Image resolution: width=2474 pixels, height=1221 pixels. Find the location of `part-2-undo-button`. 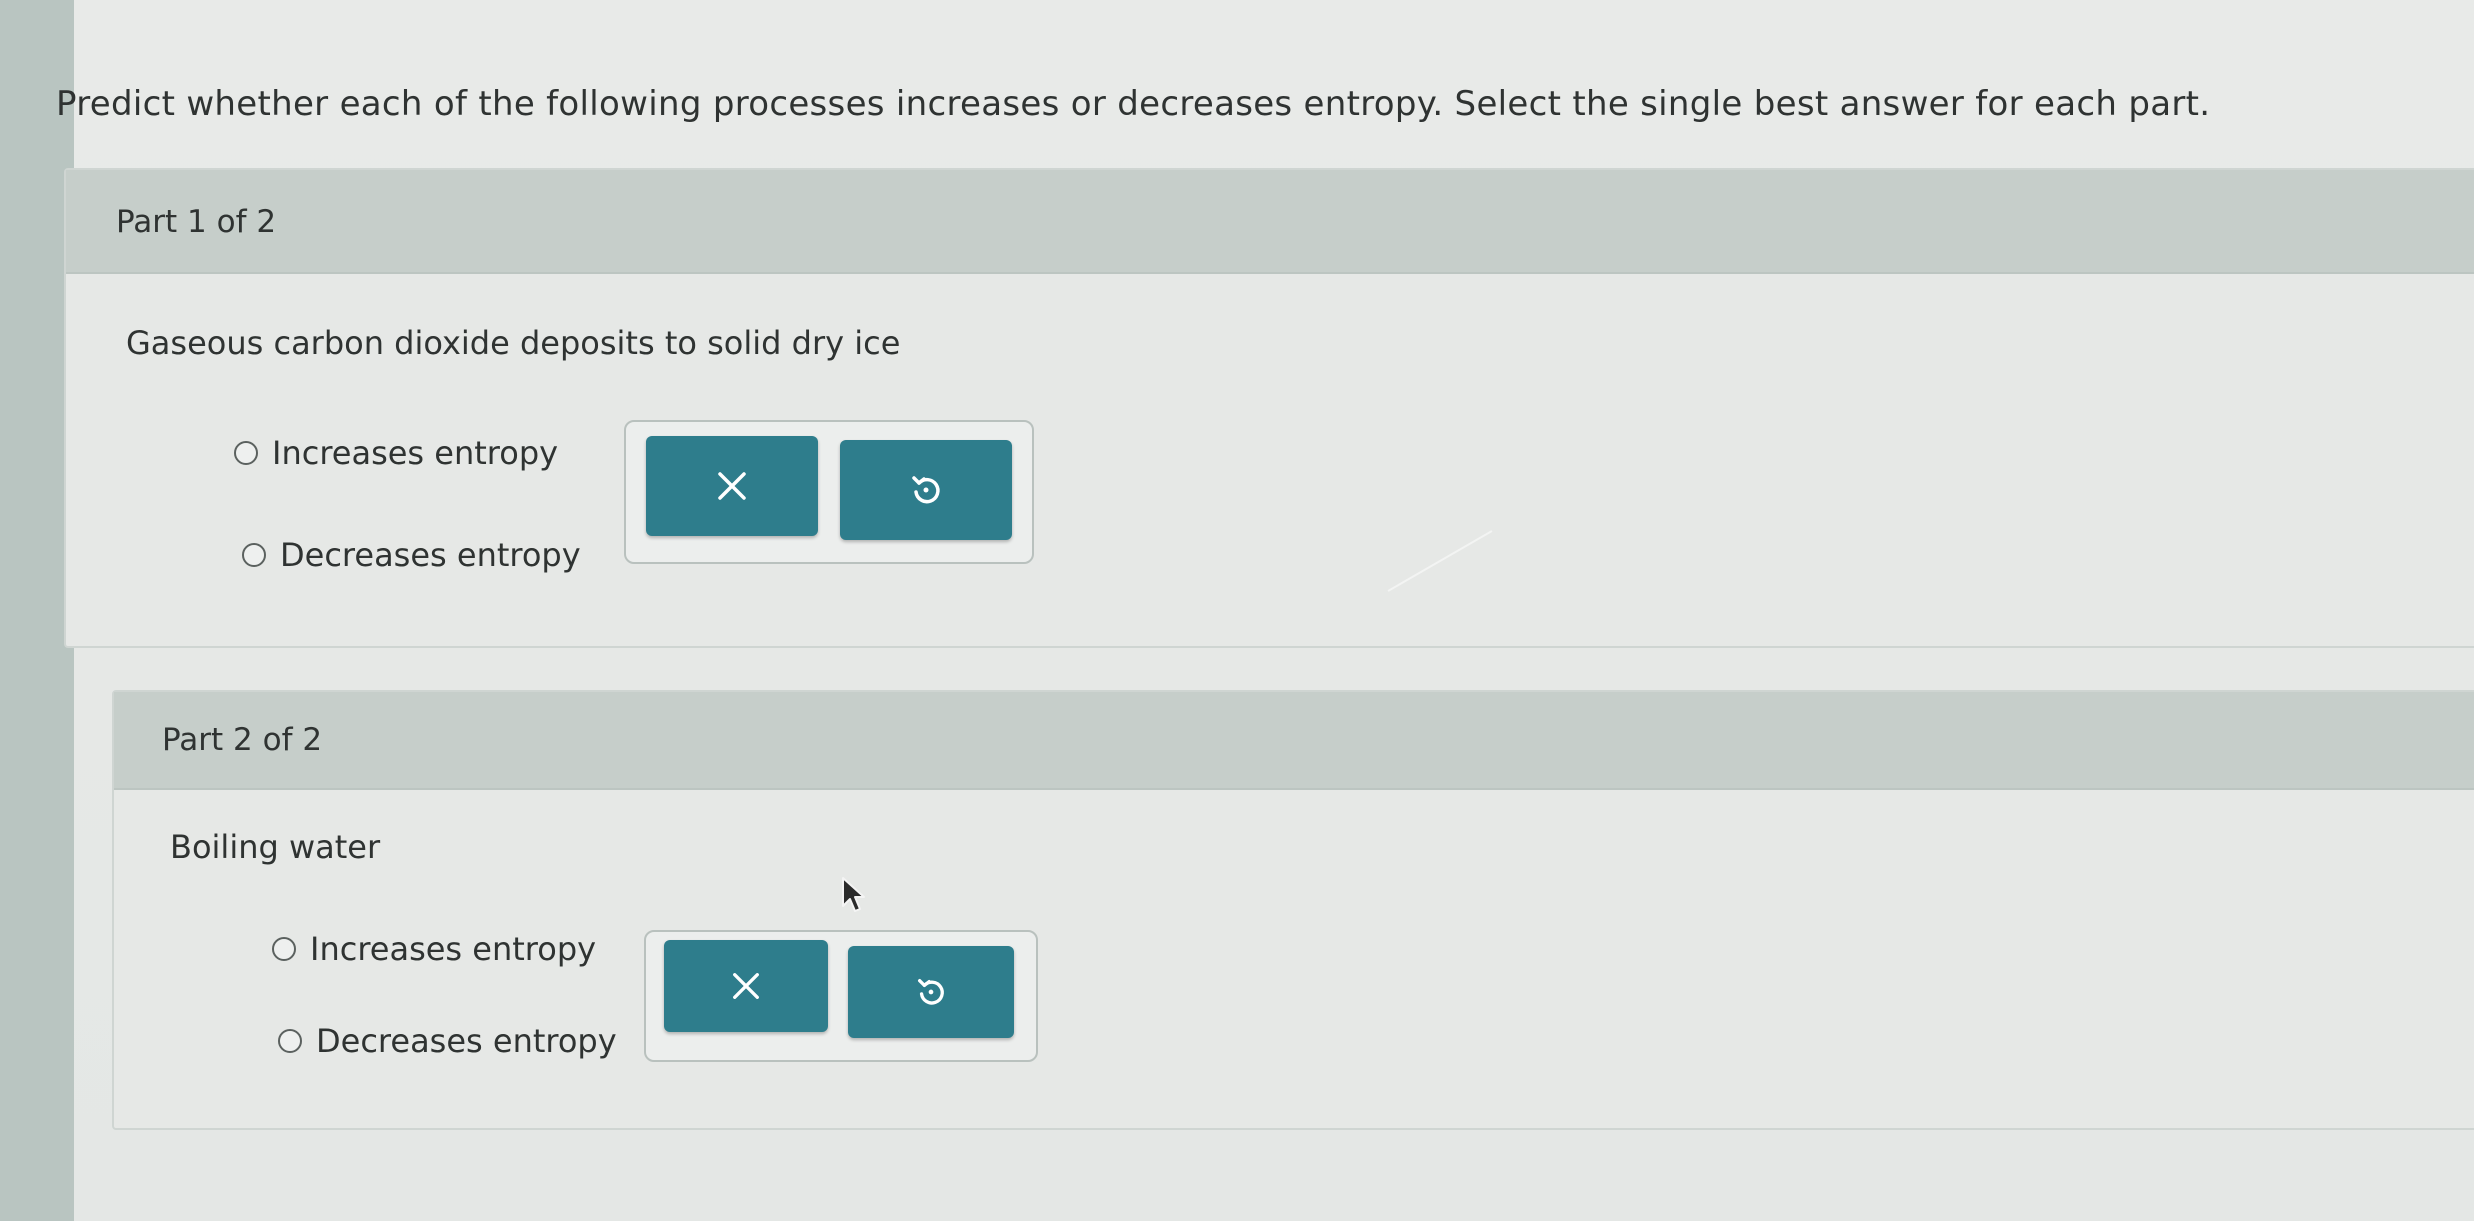

part-2-undo-button is located at coordinates (931, 992).